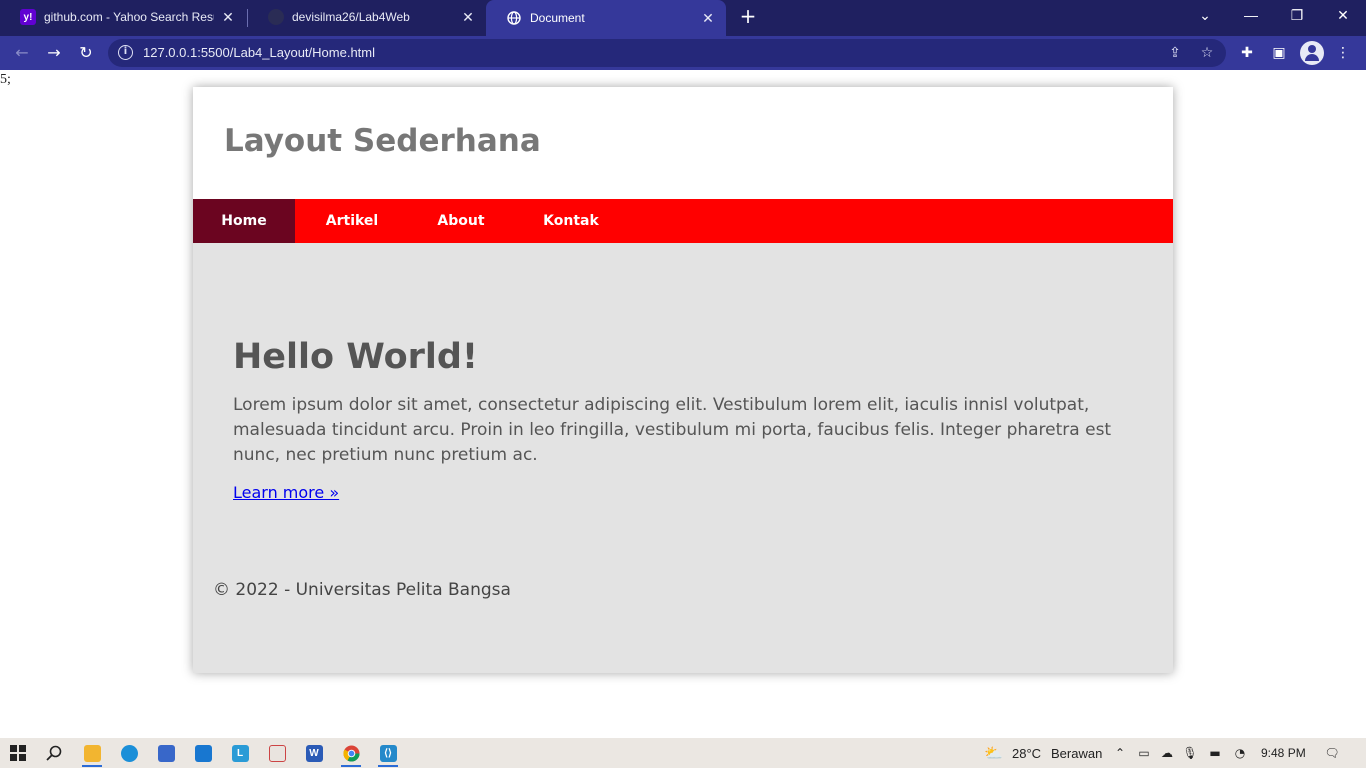 This screenshot has height=768, width=1366. Describe the element at coordinates (259, 52) in the screenshot. I see `url-text: 127.0.0.1:5500/Lab4_Layout/Home.html` at that location.